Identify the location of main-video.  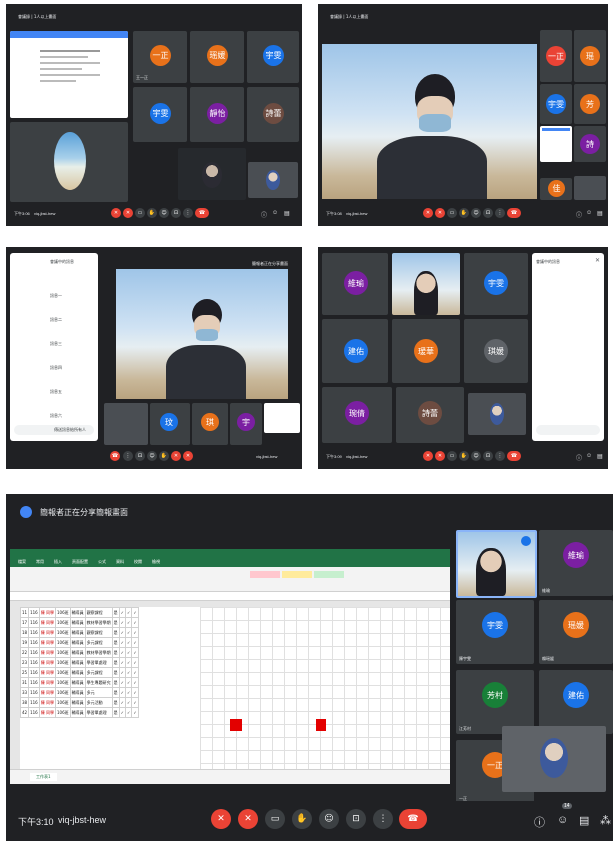
(429, 121).